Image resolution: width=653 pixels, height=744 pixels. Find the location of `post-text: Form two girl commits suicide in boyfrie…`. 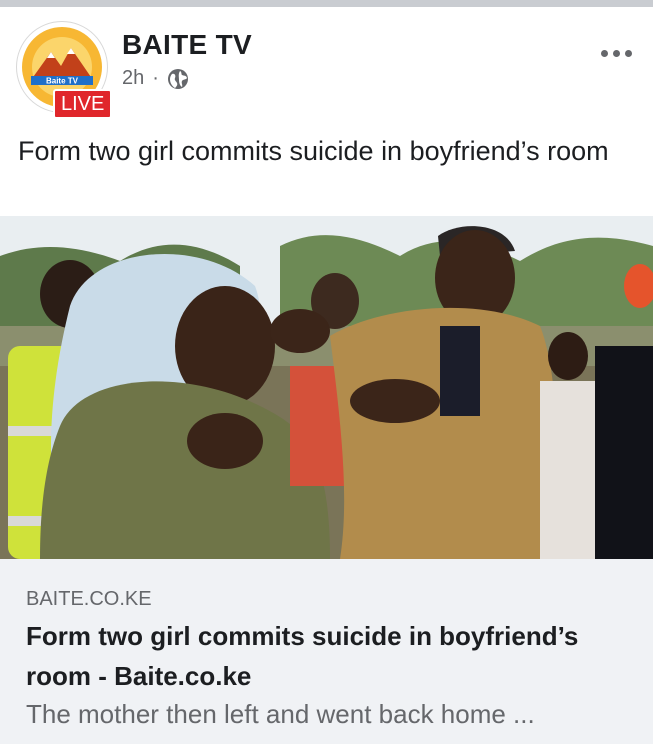

post-text: Form two girl commits suicide in boyfrie… is located at coordinates (313, 151).